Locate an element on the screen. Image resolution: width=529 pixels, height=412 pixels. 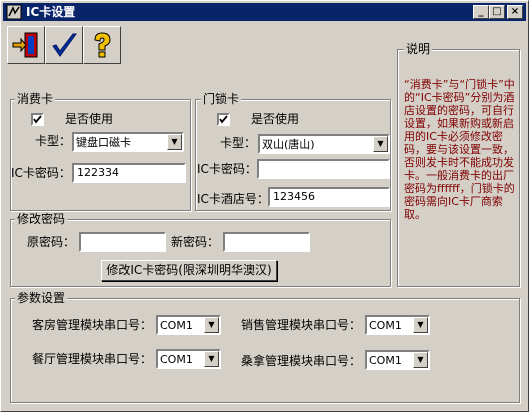
new-password-label: 新密码： is located at coordinates (195, 242).